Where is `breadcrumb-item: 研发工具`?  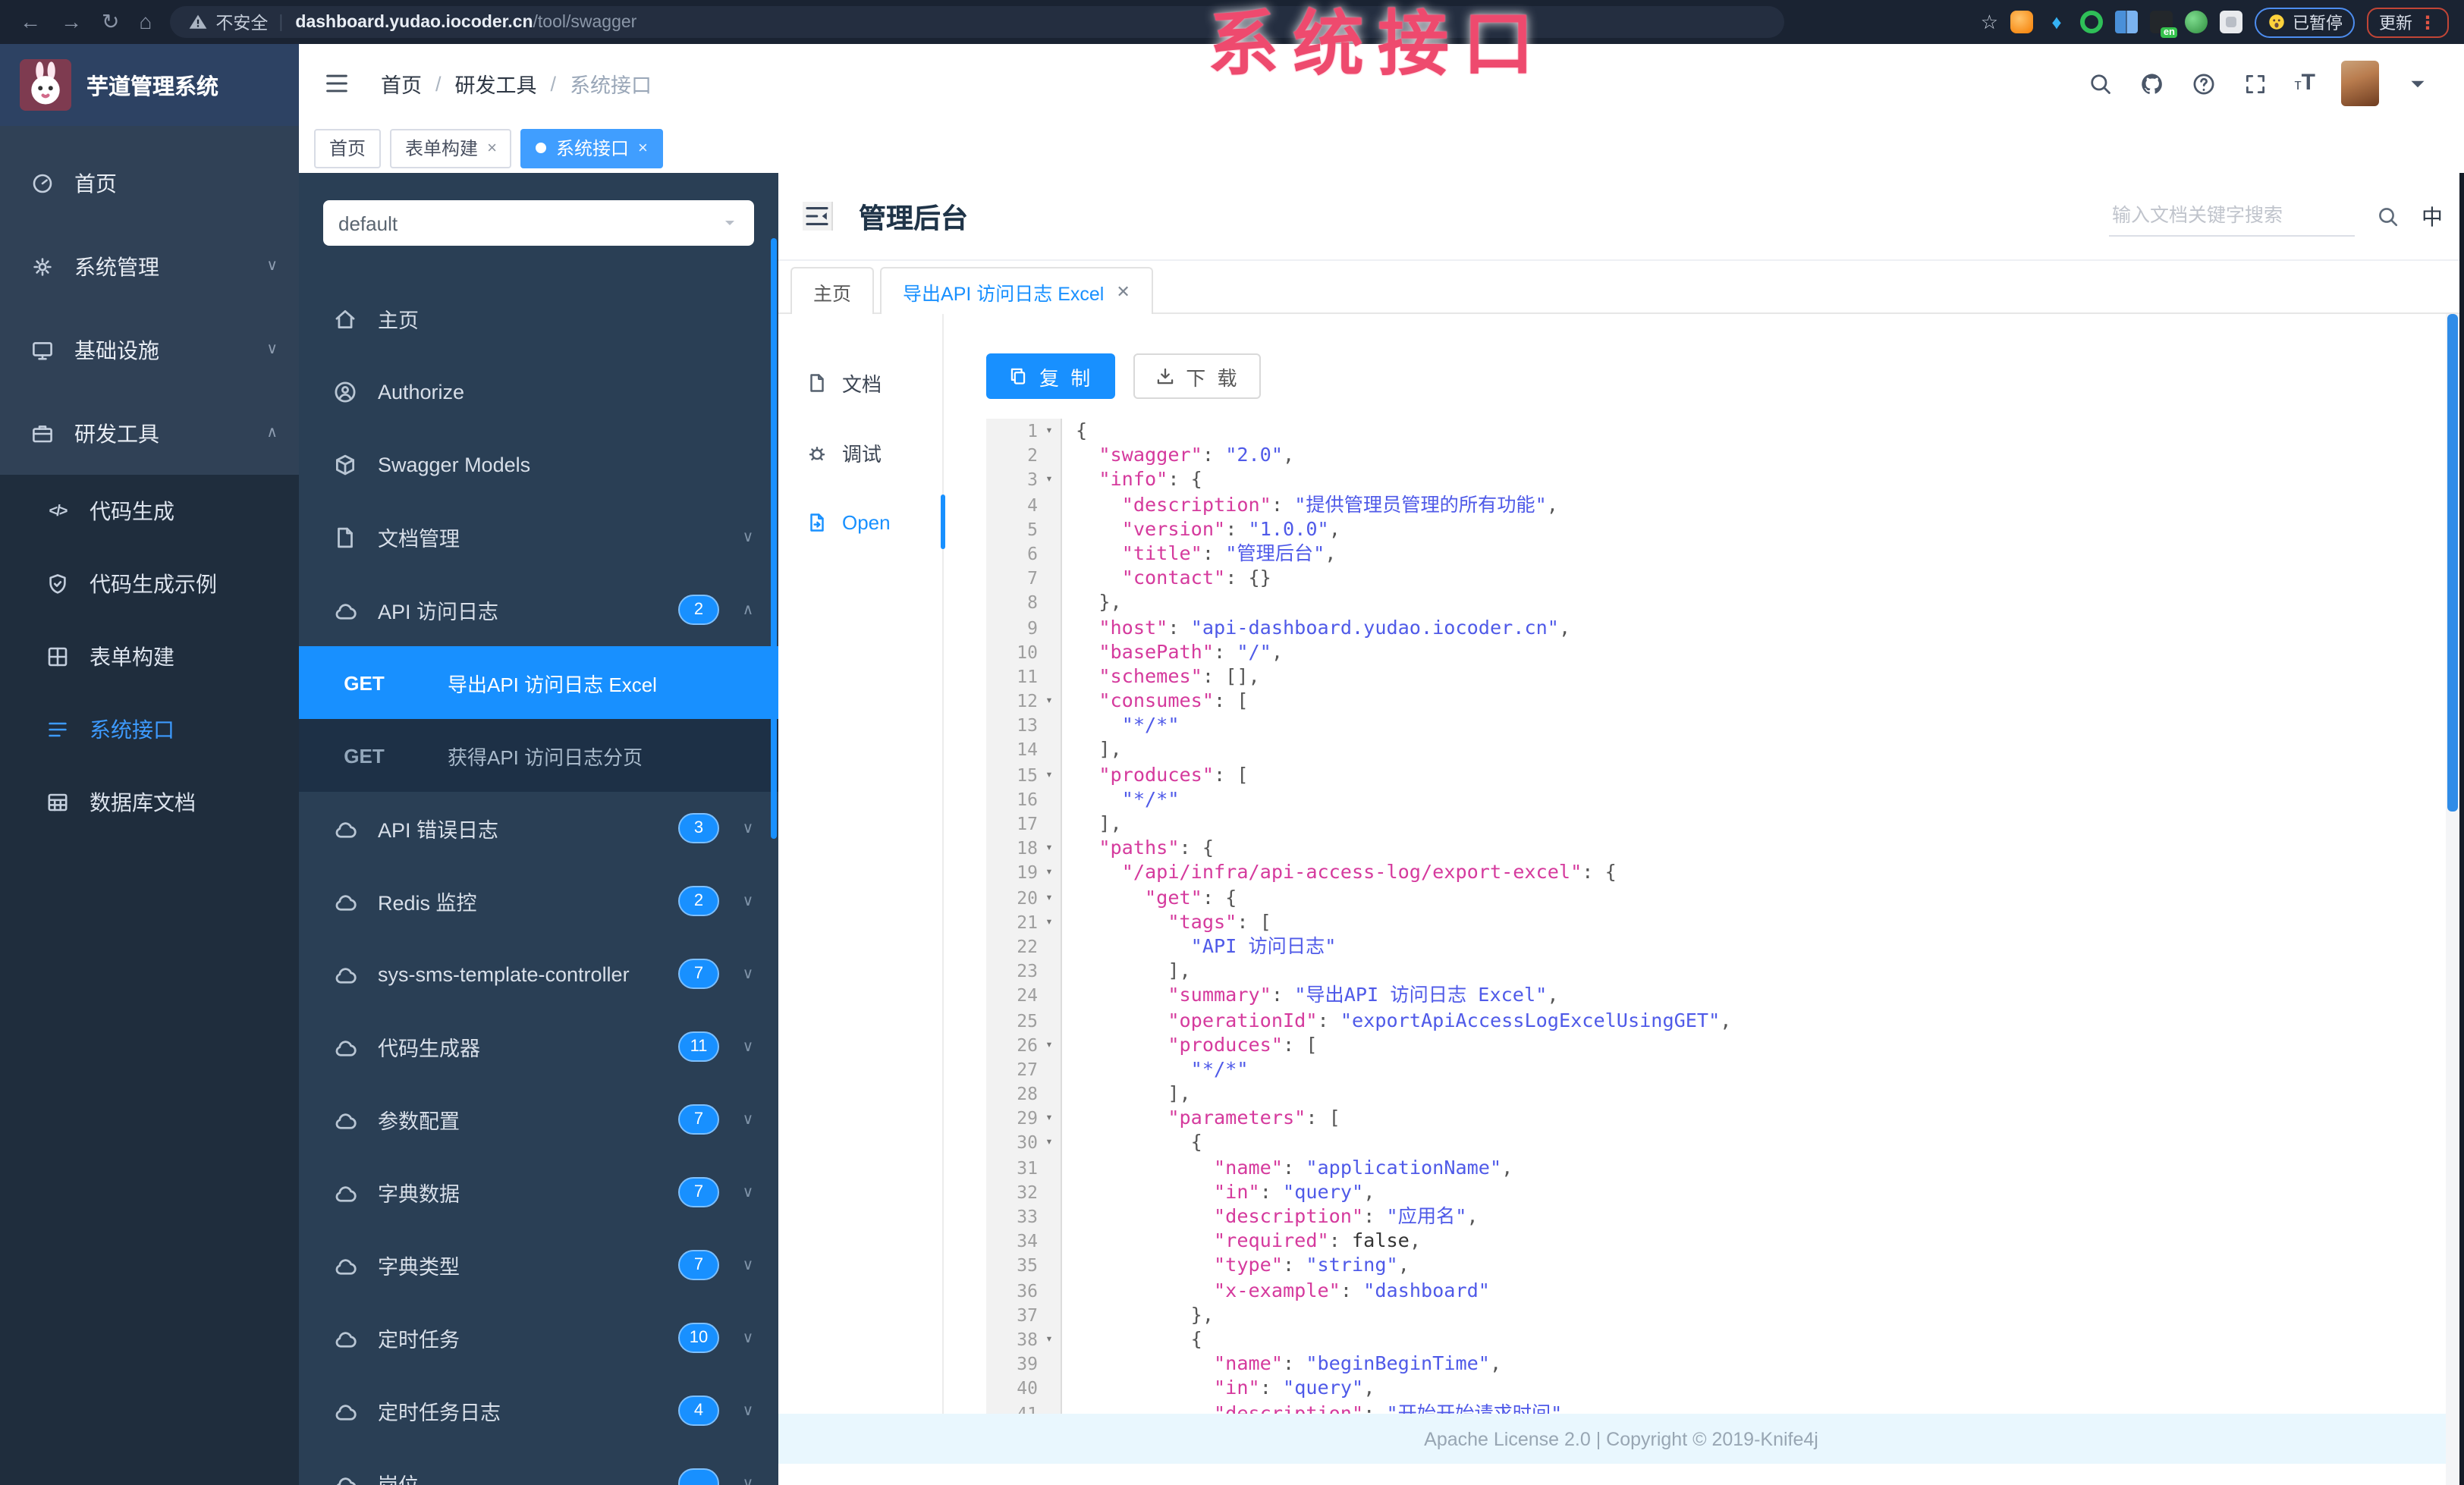
breadcrumb-item: 研发工具 is located at coordinates (496, 83).